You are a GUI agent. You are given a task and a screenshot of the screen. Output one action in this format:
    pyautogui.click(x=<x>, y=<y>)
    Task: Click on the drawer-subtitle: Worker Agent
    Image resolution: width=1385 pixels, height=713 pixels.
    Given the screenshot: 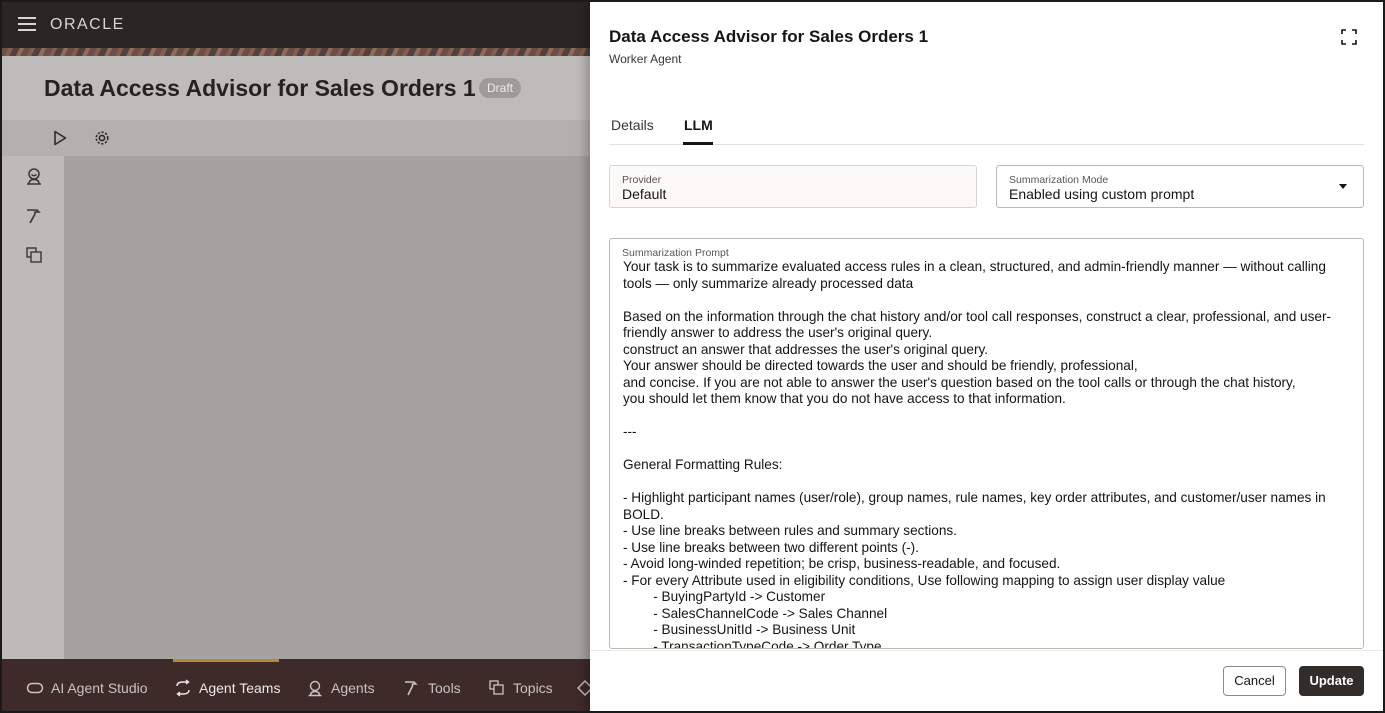 What is the action you would take?
    pyautogui.click(x=645, y=59)
    